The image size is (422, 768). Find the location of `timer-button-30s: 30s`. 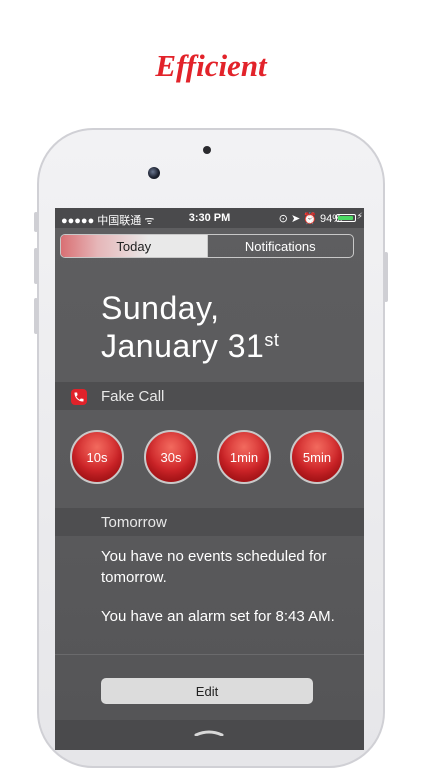

timer-button-30s: 30s is located at coordinates (171, 457).